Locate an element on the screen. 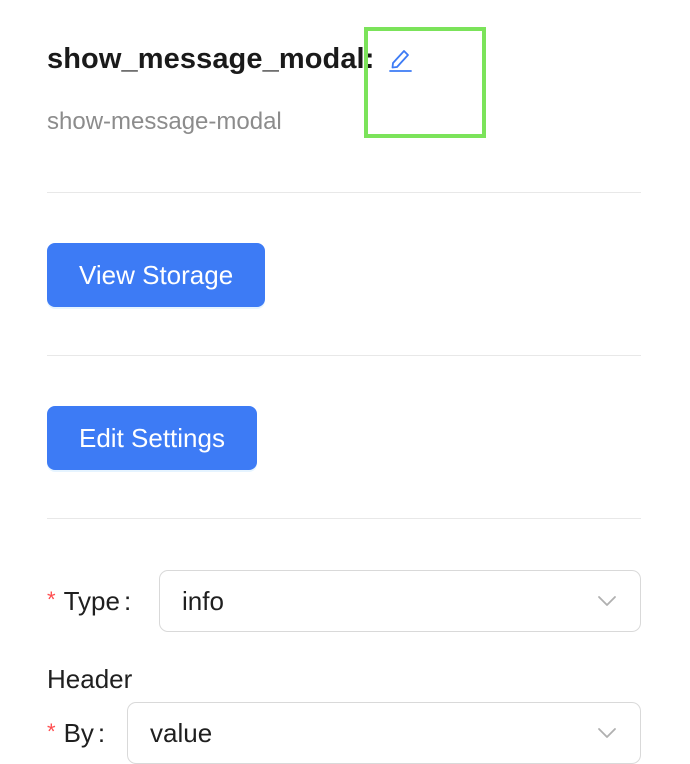 This screenshot has height=764, width=690. title-row: show_message_modal: is located at coordinates (230, 59).